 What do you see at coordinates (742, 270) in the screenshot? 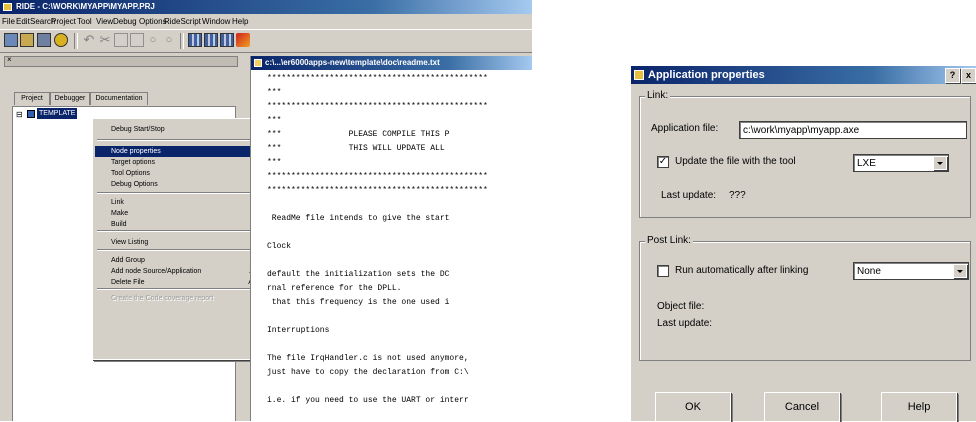
I see `run-automatically-label: Run automatically after linking` at bounding box center [742, 270].